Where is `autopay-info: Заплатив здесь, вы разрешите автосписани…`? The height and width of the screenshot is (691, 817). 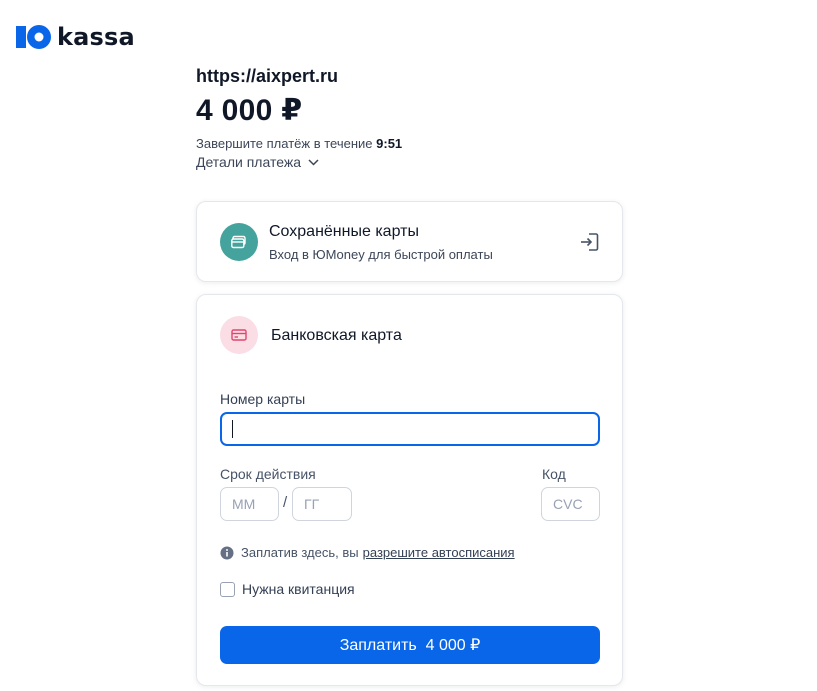 autopay-info: Заплатив здесь, вы разрешите автосписани… is located at coordinates (367, 552).